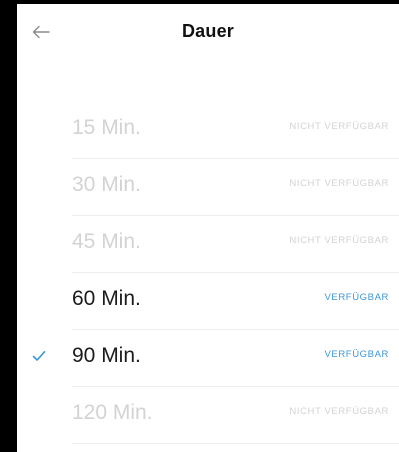  I want to click on checkmark-icon, so click(39, 356).